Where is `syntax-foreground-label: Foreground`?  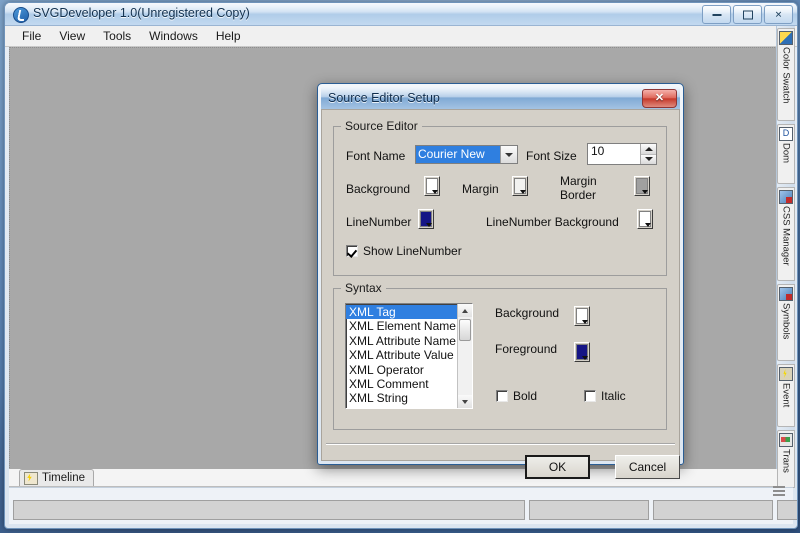 syntax-foreground-label: Foreground is located at coordinates (526, 349).